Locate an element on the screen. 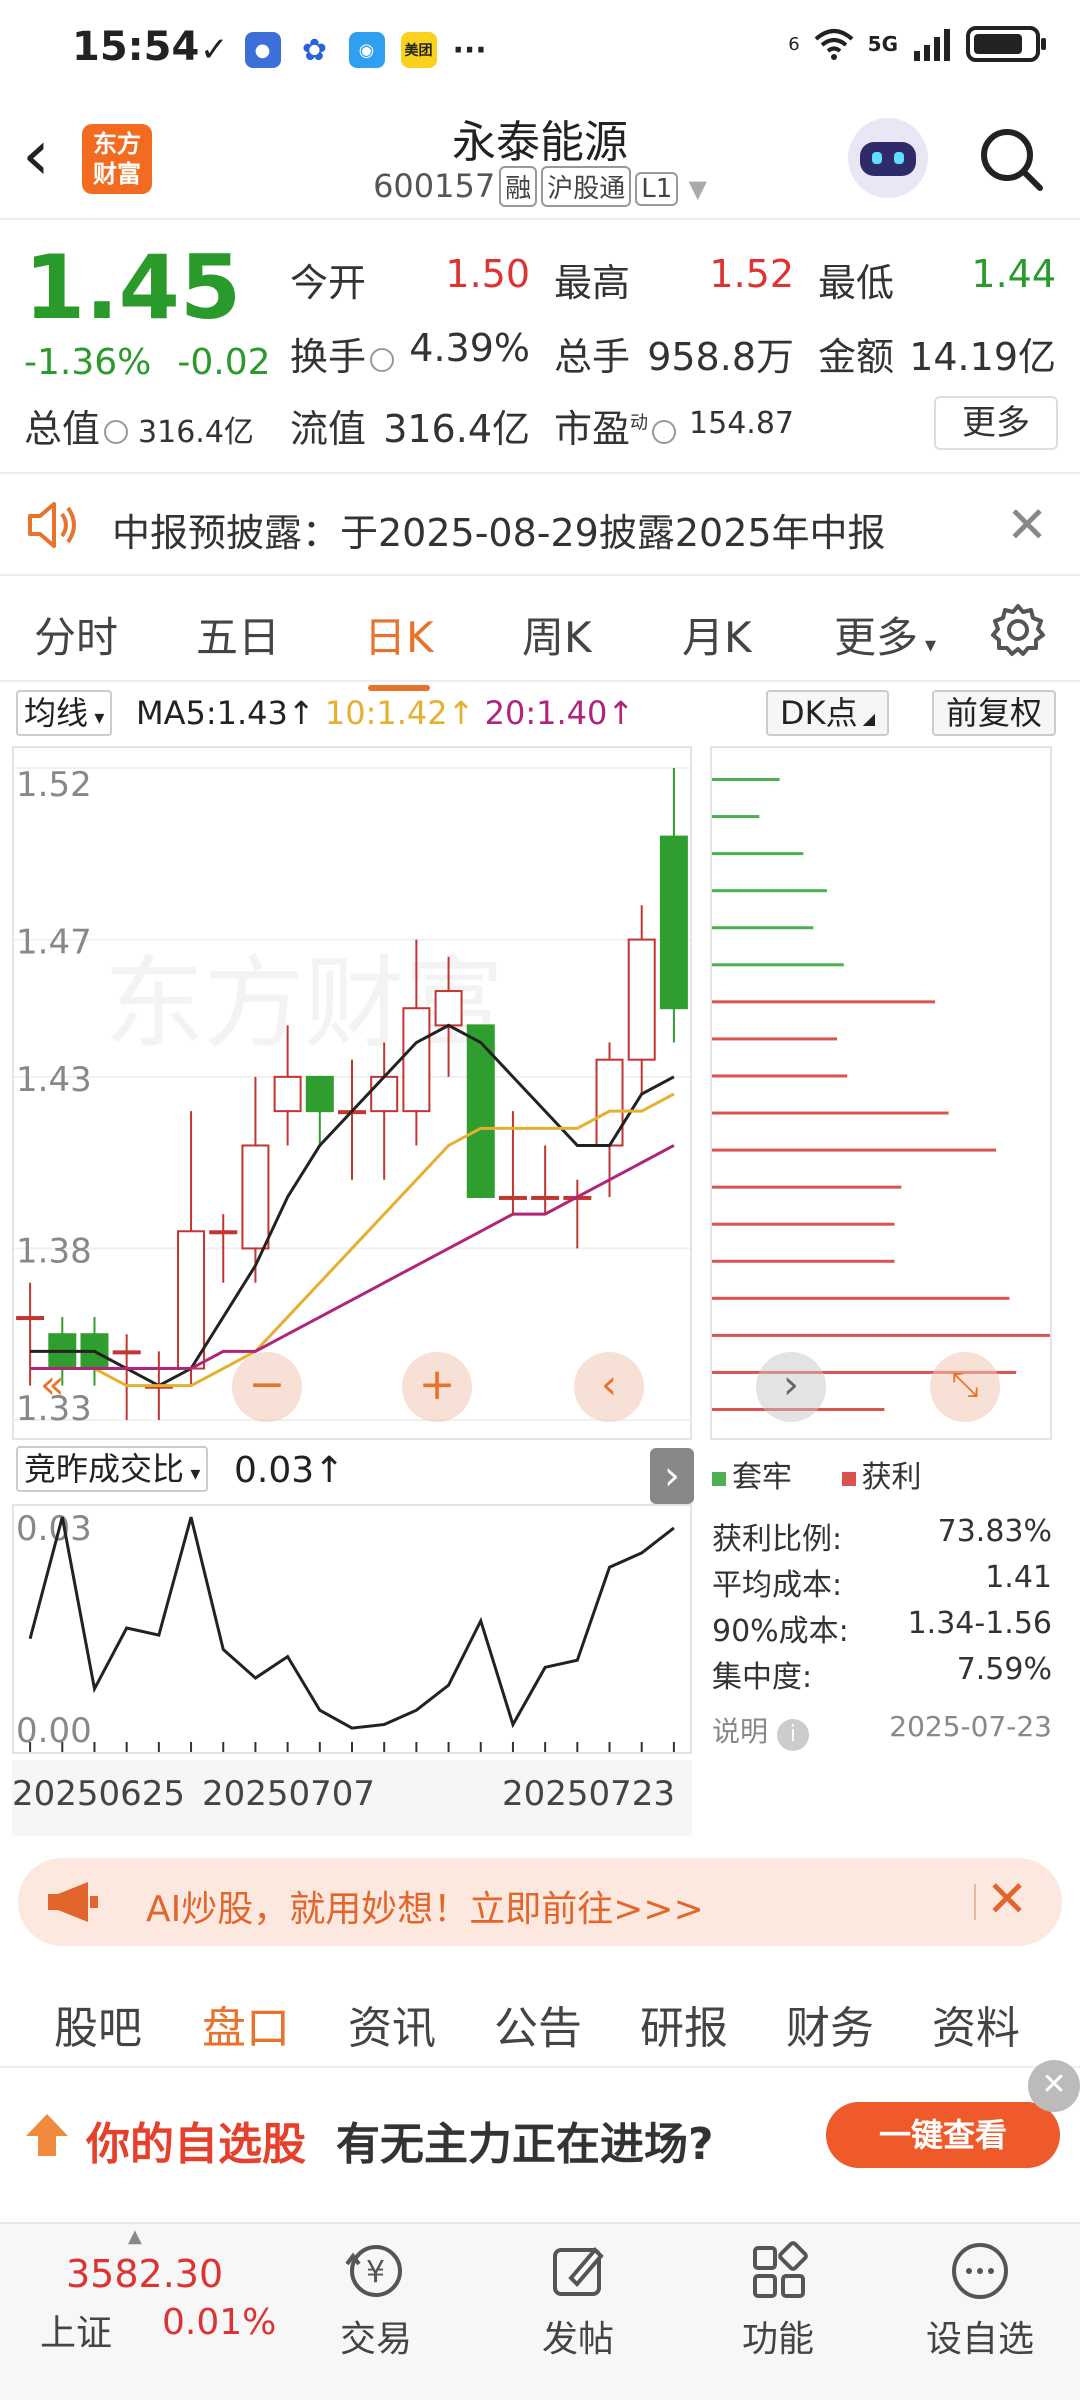 The image size is (1080, 2400). ma-select: 均线 ▾ is located at coordinates (64, 713).